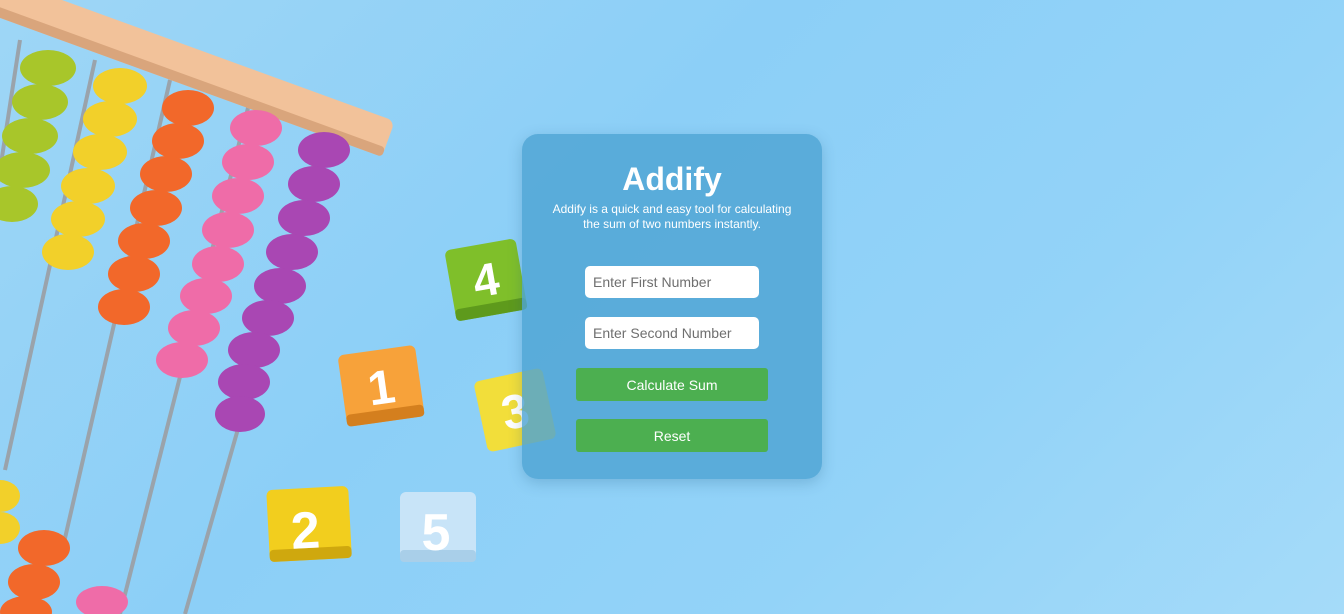 This screenshot has width=1344, height=614. I want to click on second-number-input, so click(672, 333).